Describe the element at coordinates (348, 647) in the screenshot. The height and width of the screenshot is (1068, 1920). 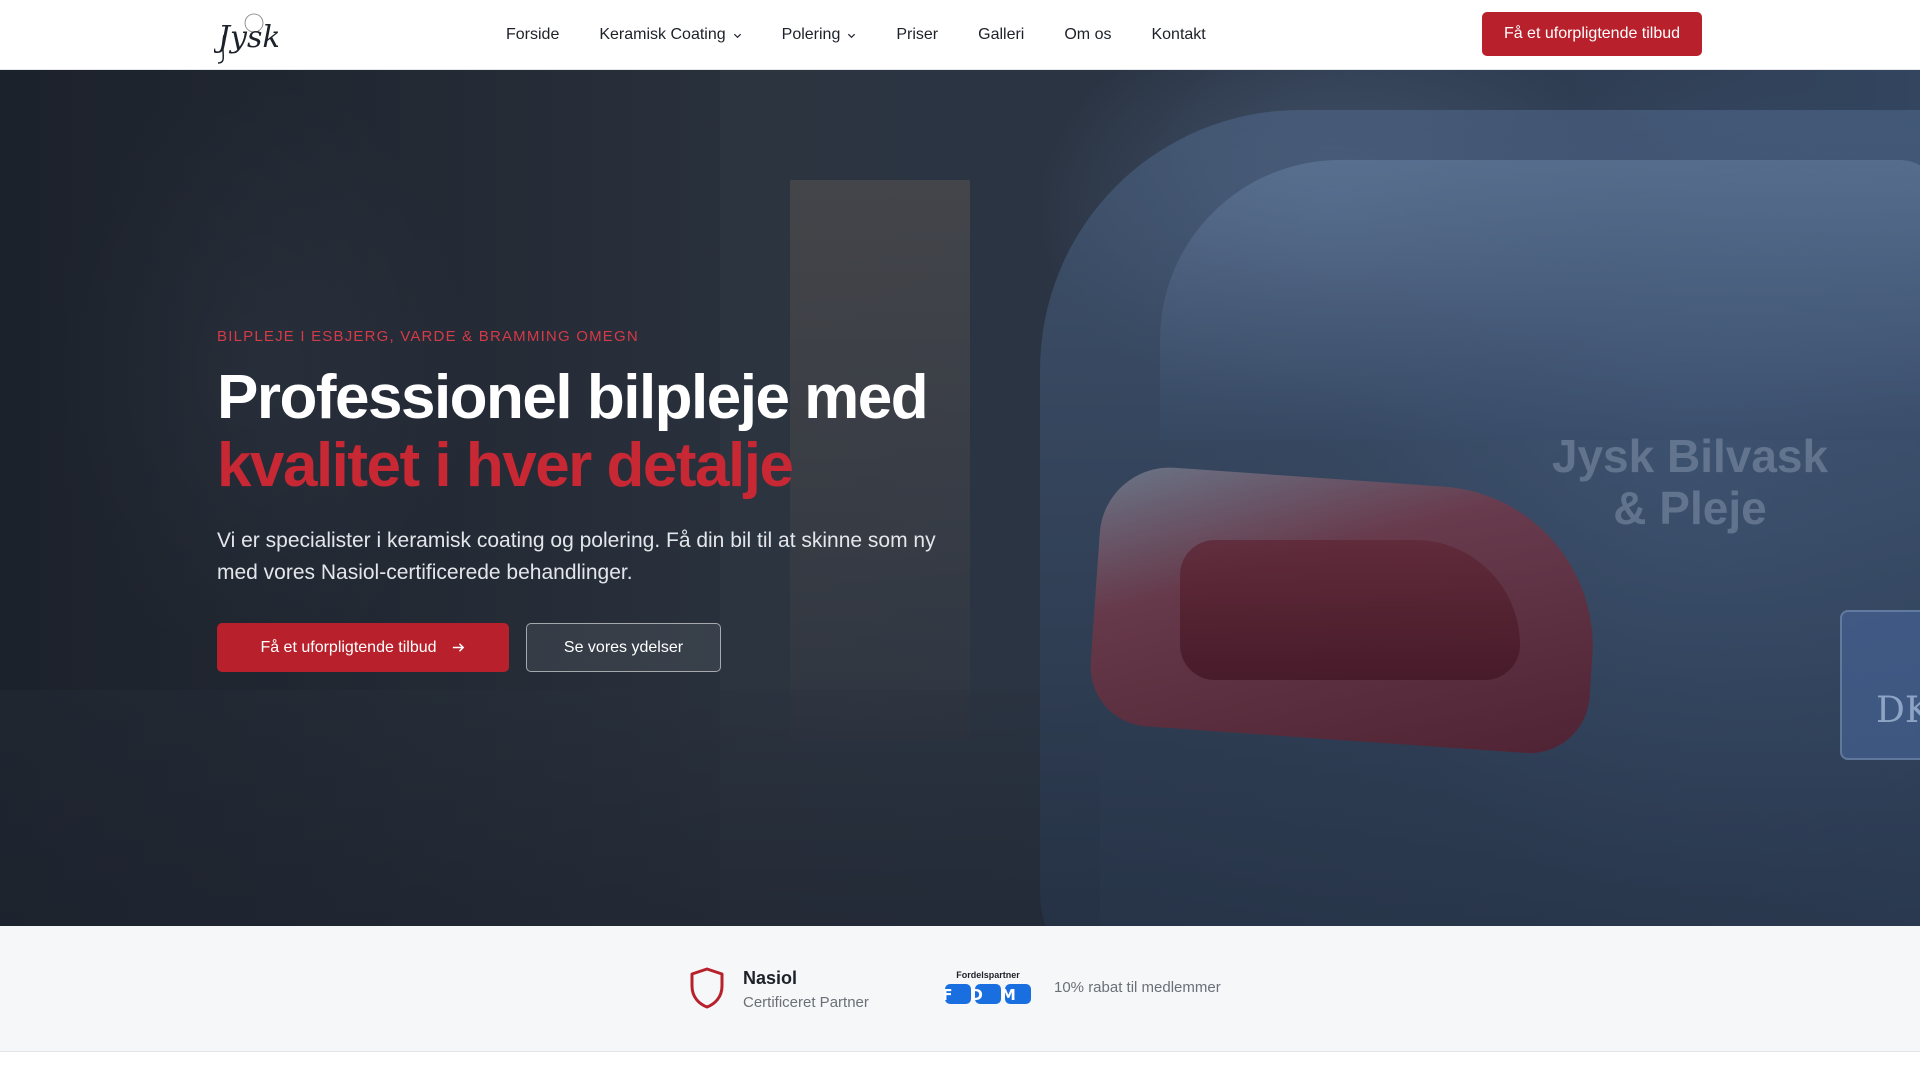
I see `button-label: Få et uforpligtende tilbud` at that location.